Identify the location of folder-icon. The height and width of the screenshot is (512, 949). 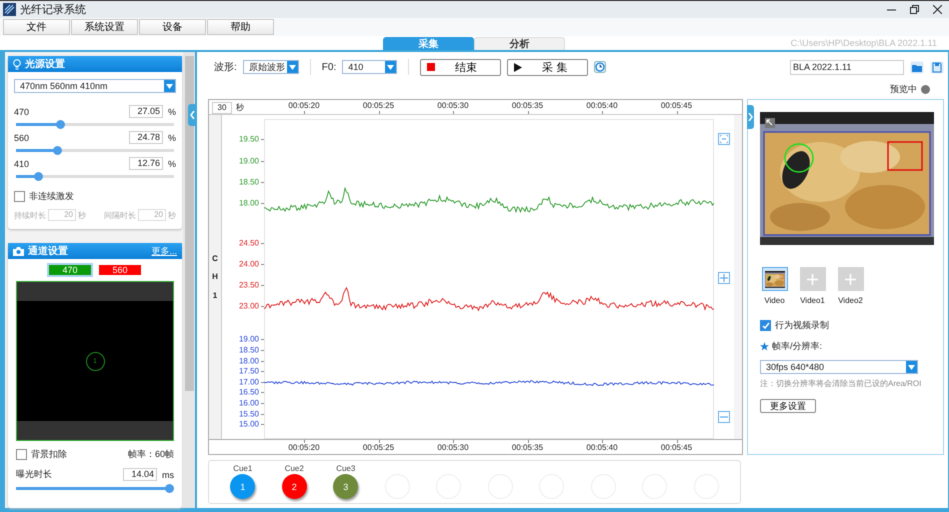
(917, 67).